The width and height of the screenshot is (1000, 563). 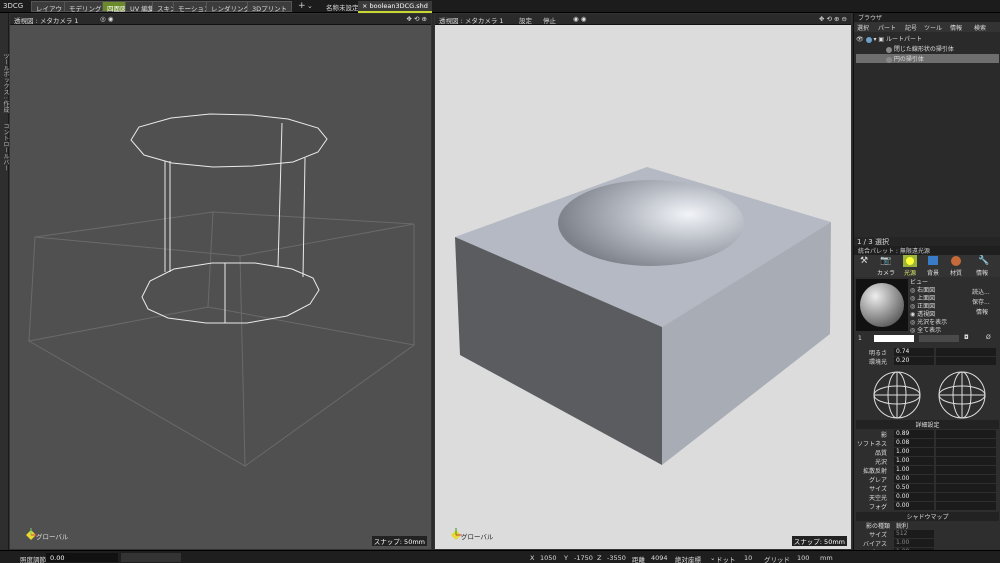 What do you see at coordinates (914, 352) in the screenshot?
I see `brightness-value: 0.74` at bounding box center [914, 352].